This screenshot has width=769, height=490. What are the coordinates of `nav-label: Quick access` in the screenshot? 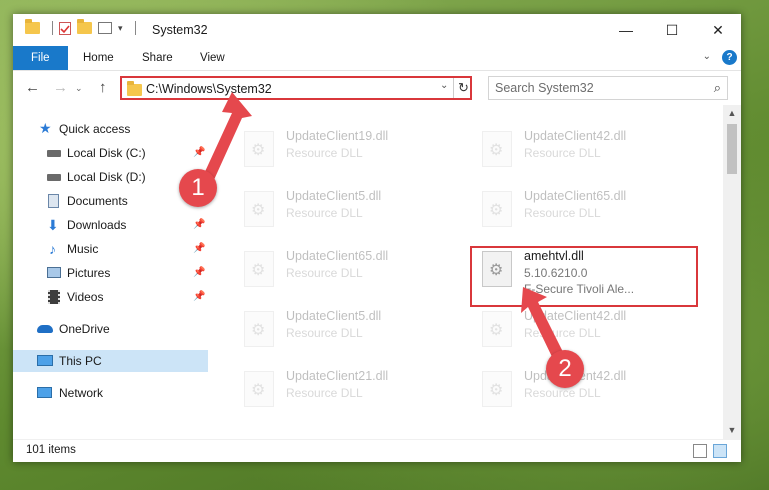 It's located at (95, 129).